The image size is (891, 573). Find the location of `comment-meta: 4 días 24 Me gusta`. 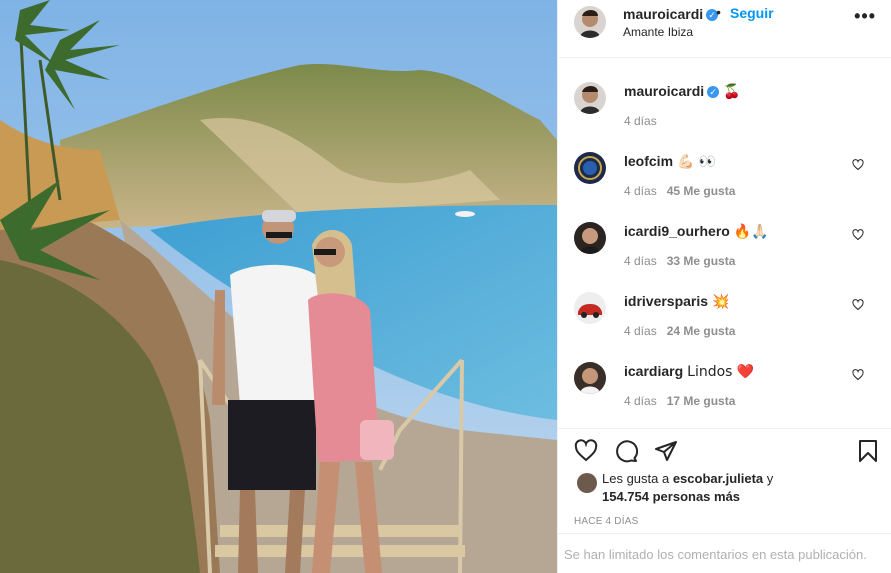

comment-meta: 4 días 24 Me gusta is located at coordinates (679, 331).